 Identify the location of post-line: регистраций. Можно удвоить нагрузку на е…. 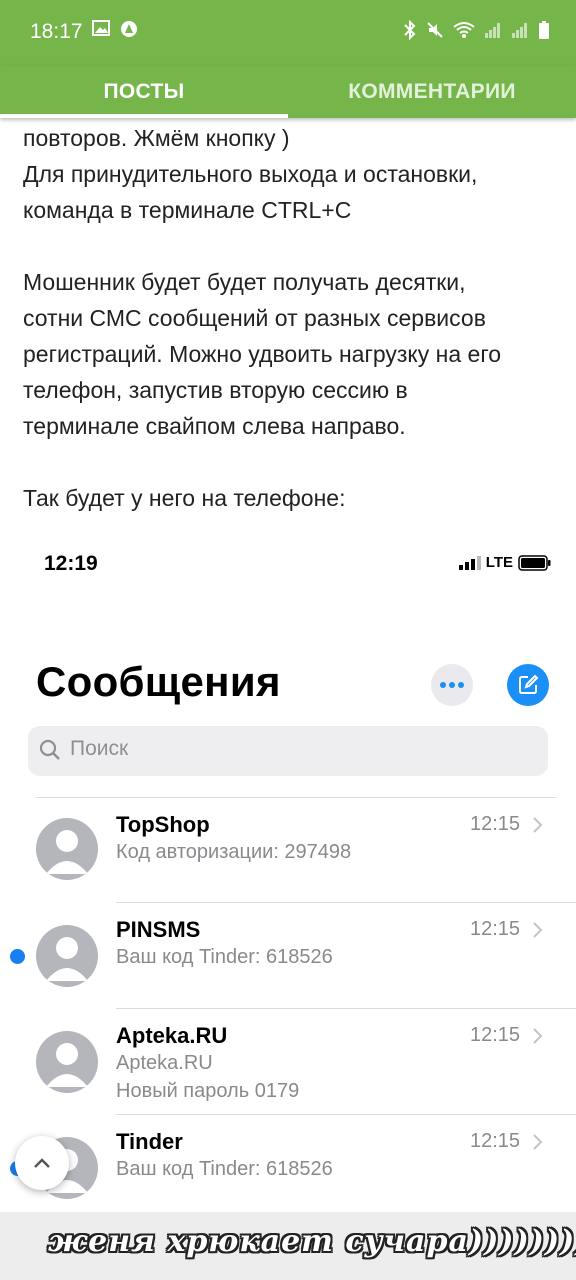
(262, 354).